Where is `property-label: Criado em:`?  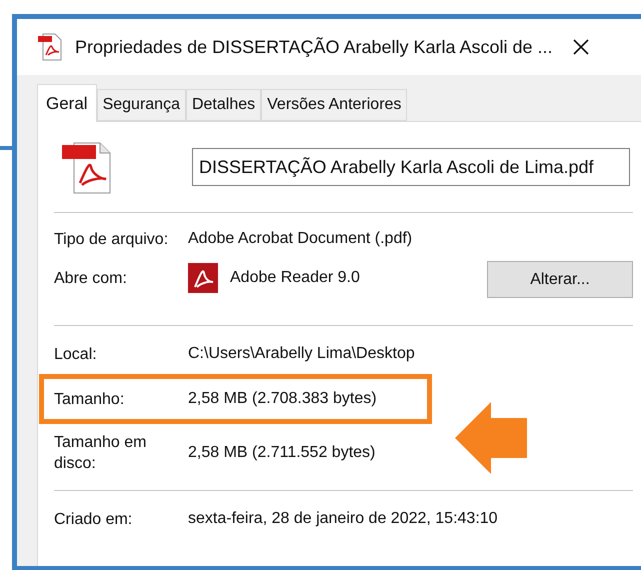
property-label: Criado em: is located at coordinates (94, 520).